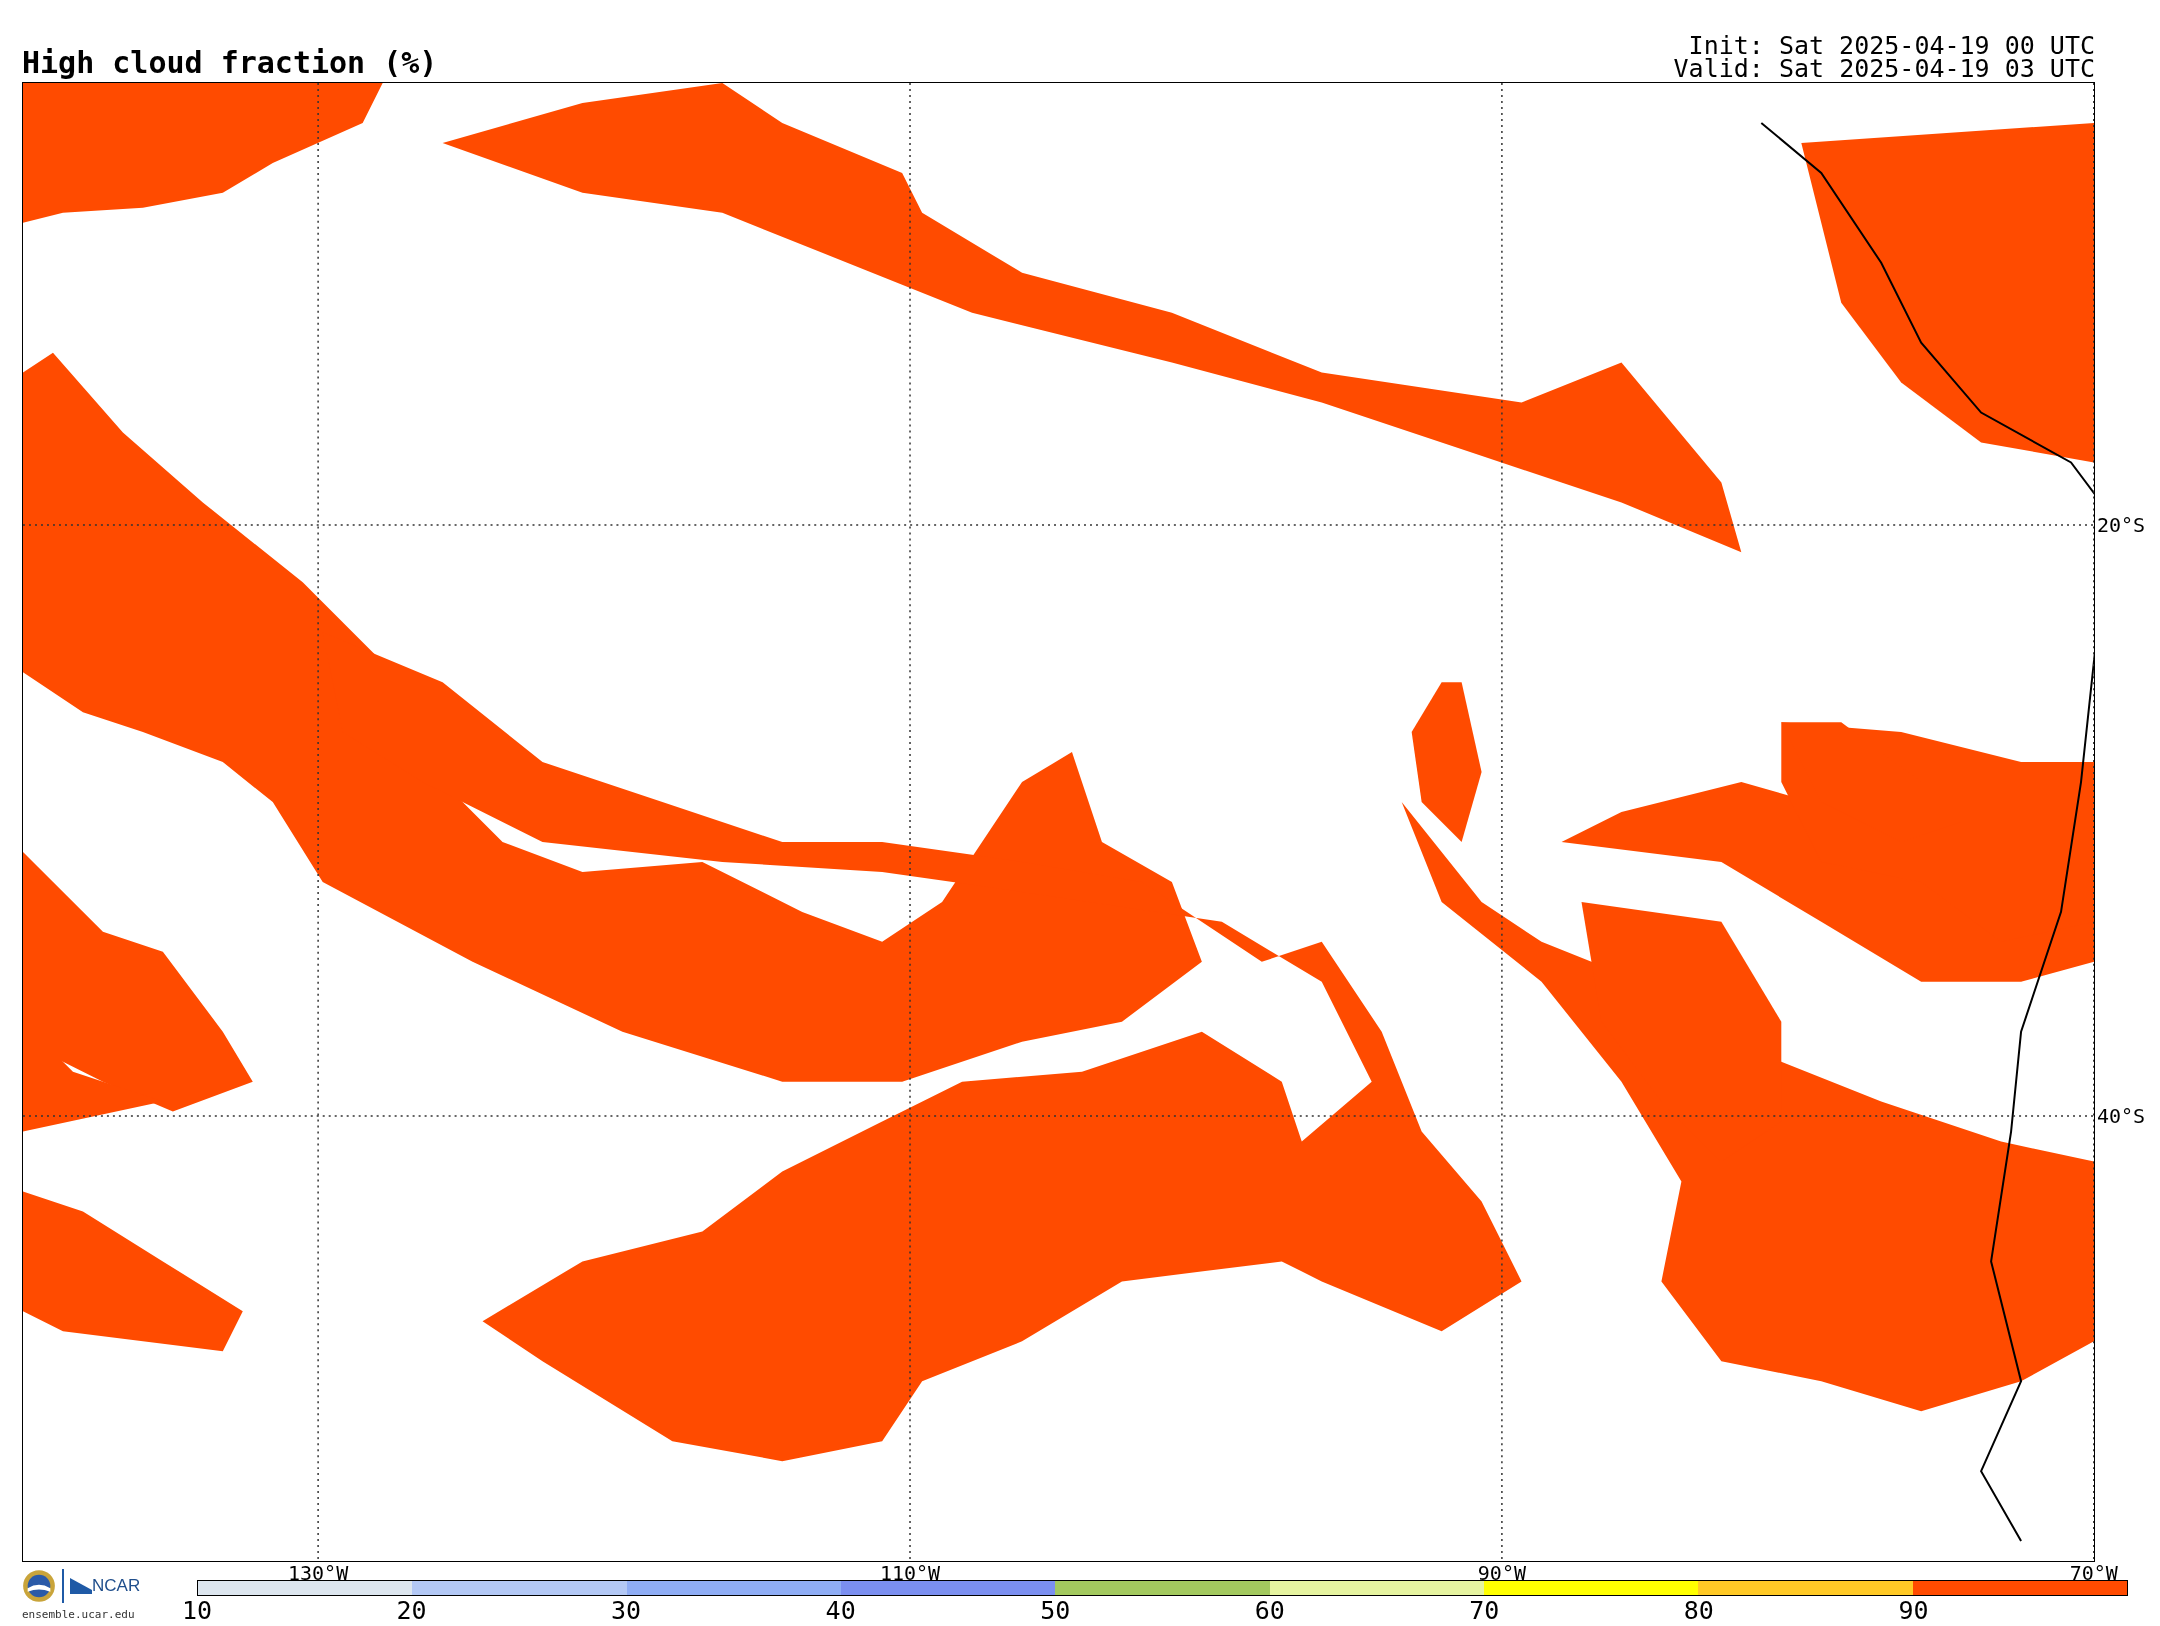  What do you see at coordinates (2093, 1572) in the screenshot?
I see `longitude-label: 70°W` at bounding box center [2093, 1572].